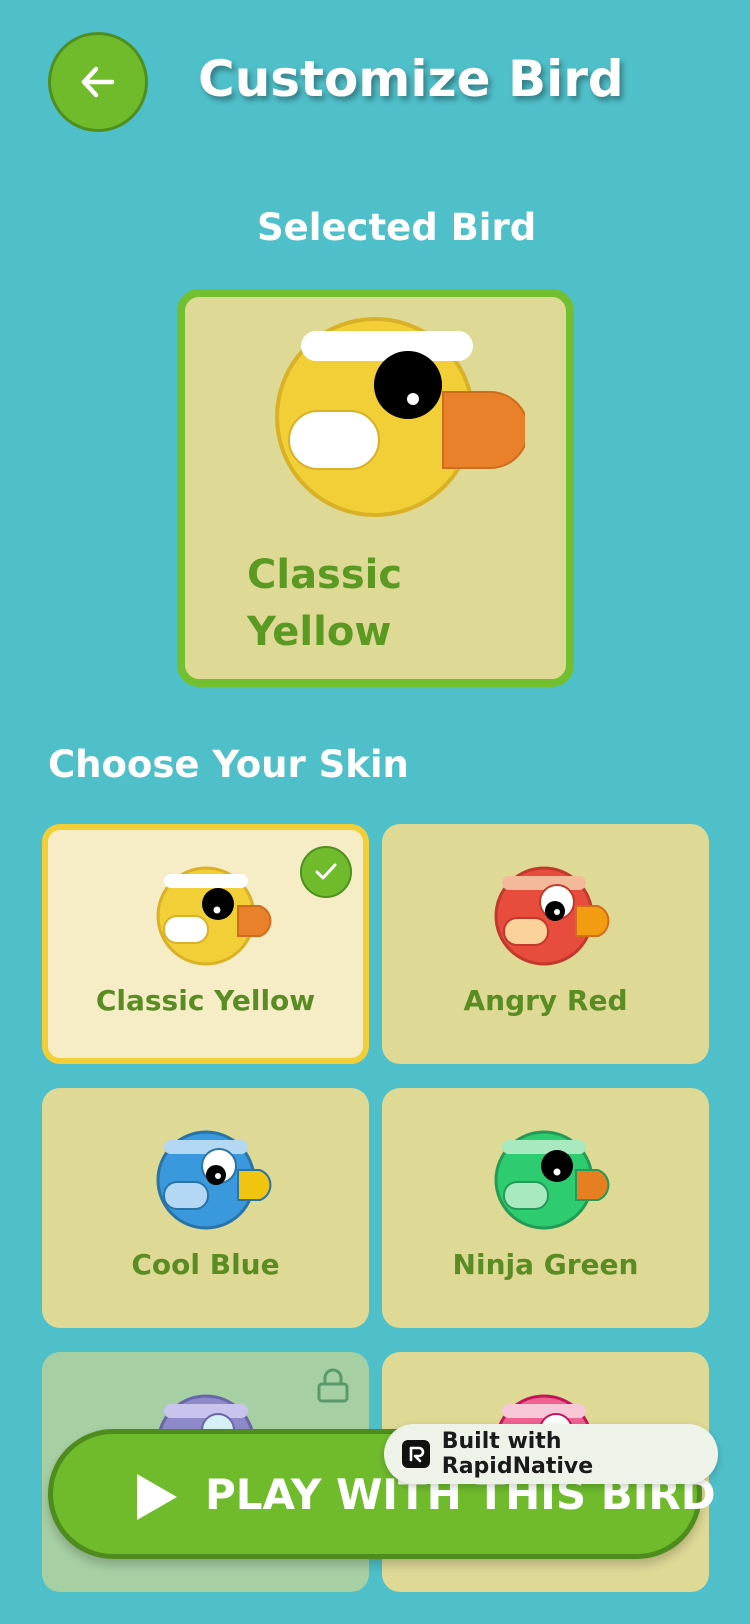 Image resolution: width=750 pixels, height=1624 pixels. I want to click on page-title: Customize Bird, so click(411, 79).